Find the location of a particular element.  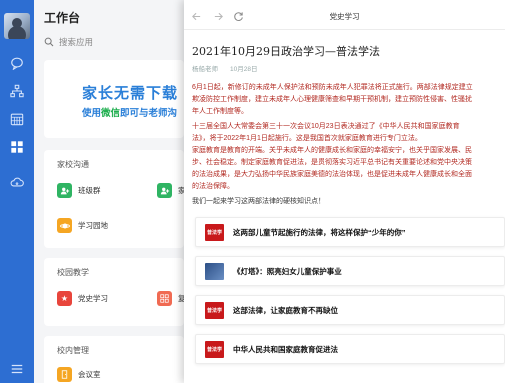

article-thumbnail is located at coordinates (214, 271).